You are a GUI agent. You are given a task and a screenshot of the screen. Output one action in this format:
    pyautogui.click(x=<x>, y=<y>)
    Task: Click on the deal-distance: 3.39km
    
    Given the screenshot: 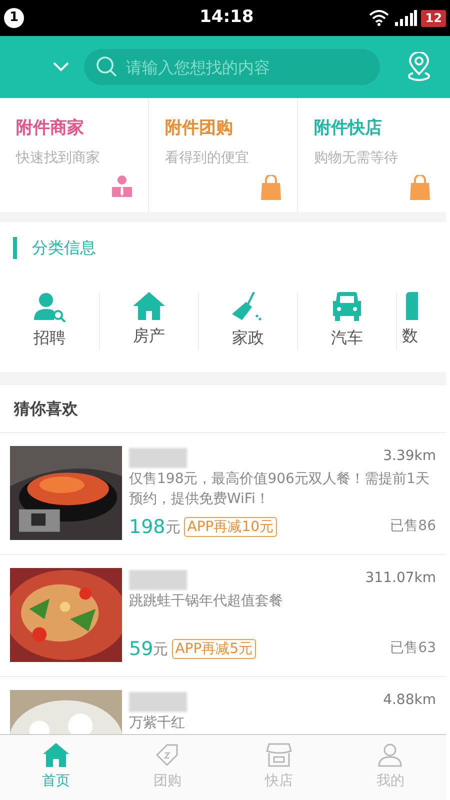 What is the action you would take?
    pyautogui.click(x=409, y=456)
    